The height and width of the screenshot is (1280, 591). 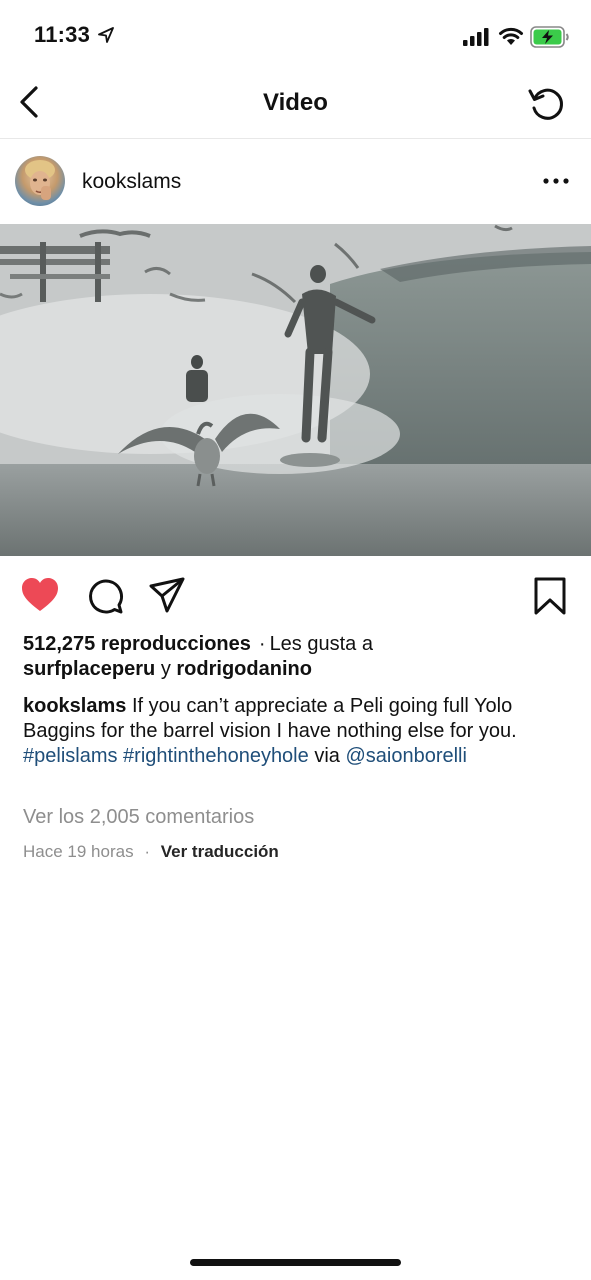 What do you see at coordinates (216, 756) in the screenshot?
I see `hashtag-link: #rightinthehoneyhole` at bounding box center [216, 756].